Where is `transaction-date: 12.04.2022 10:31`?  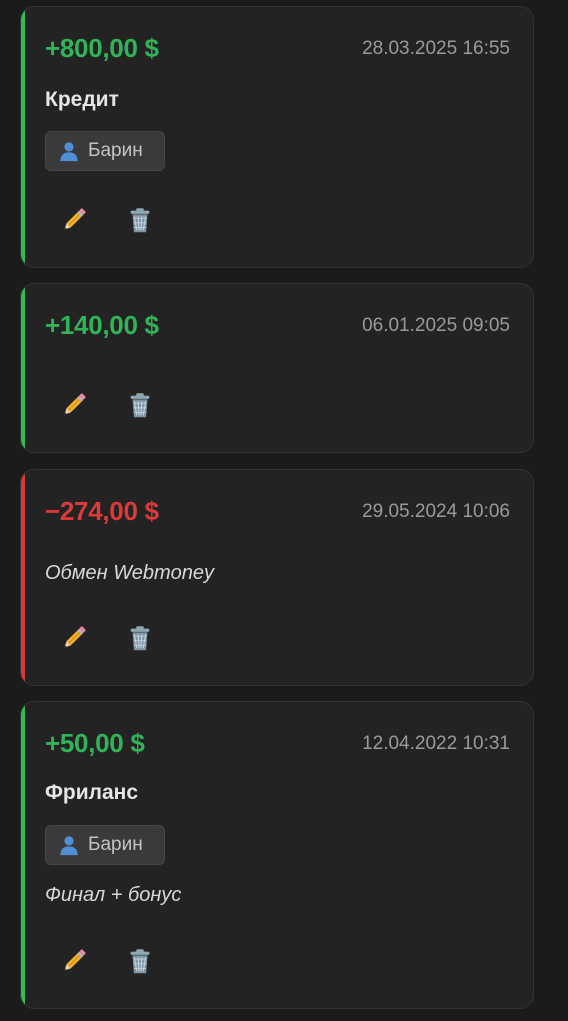
transaction-date: 12.04.2022 10:31 is located at coordinates (436, 743).